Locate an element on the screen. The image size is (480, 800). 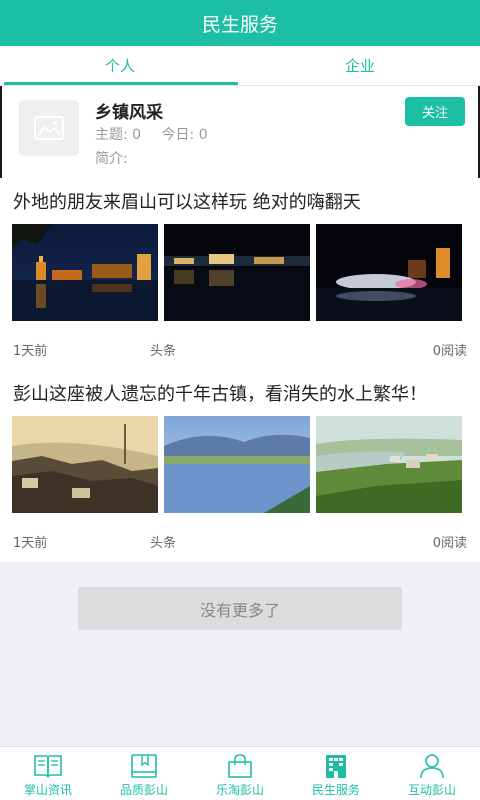
channel-intro: 简介: is located at coordinates (111, 159).